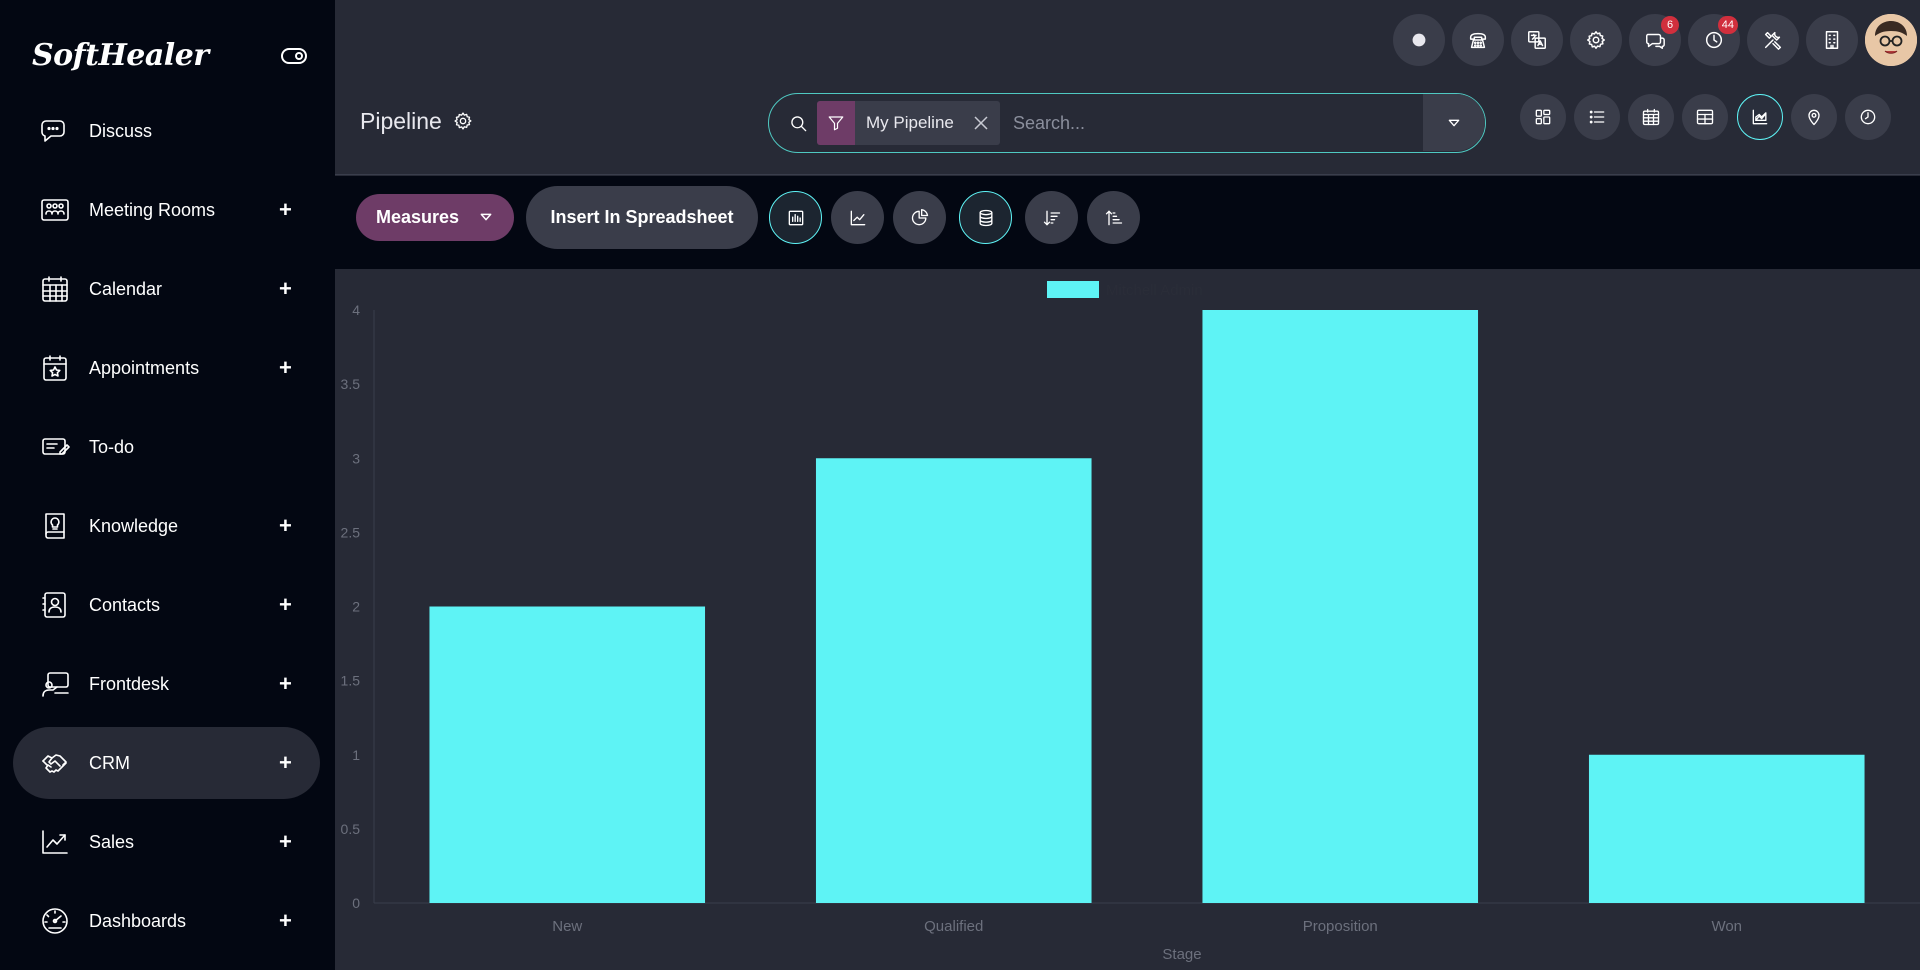 The image size is (1920, 970). What do you see at coordinates (418, 217) in the screenshot?
I see `measures-label: Measures` at bounding box center [418, 217].